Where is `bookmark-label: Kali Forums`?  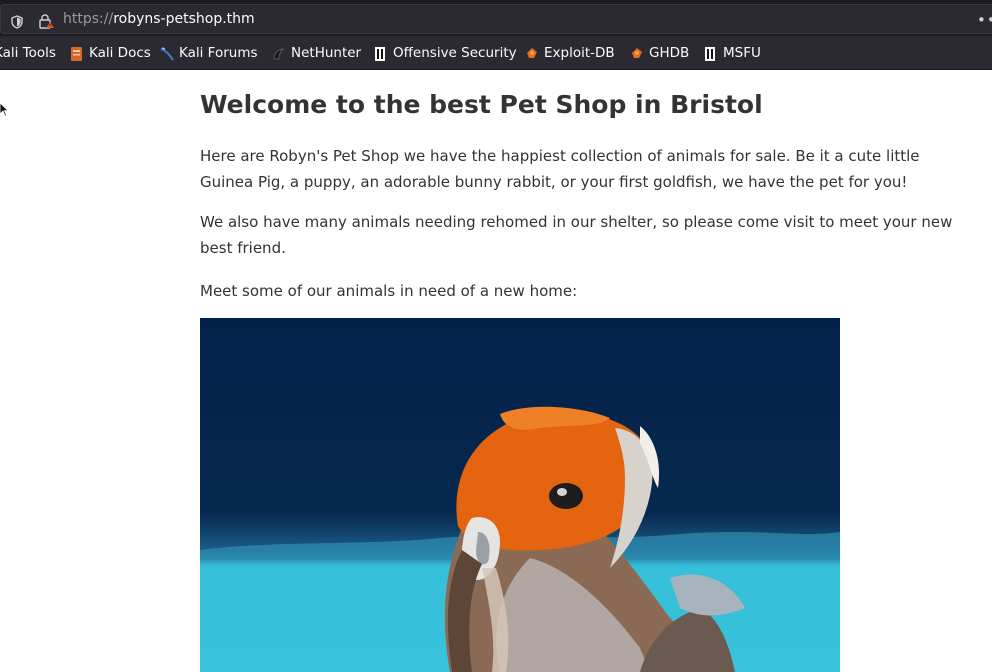
bookmark-label: Kali Forums is located at coordinates (218, 53).